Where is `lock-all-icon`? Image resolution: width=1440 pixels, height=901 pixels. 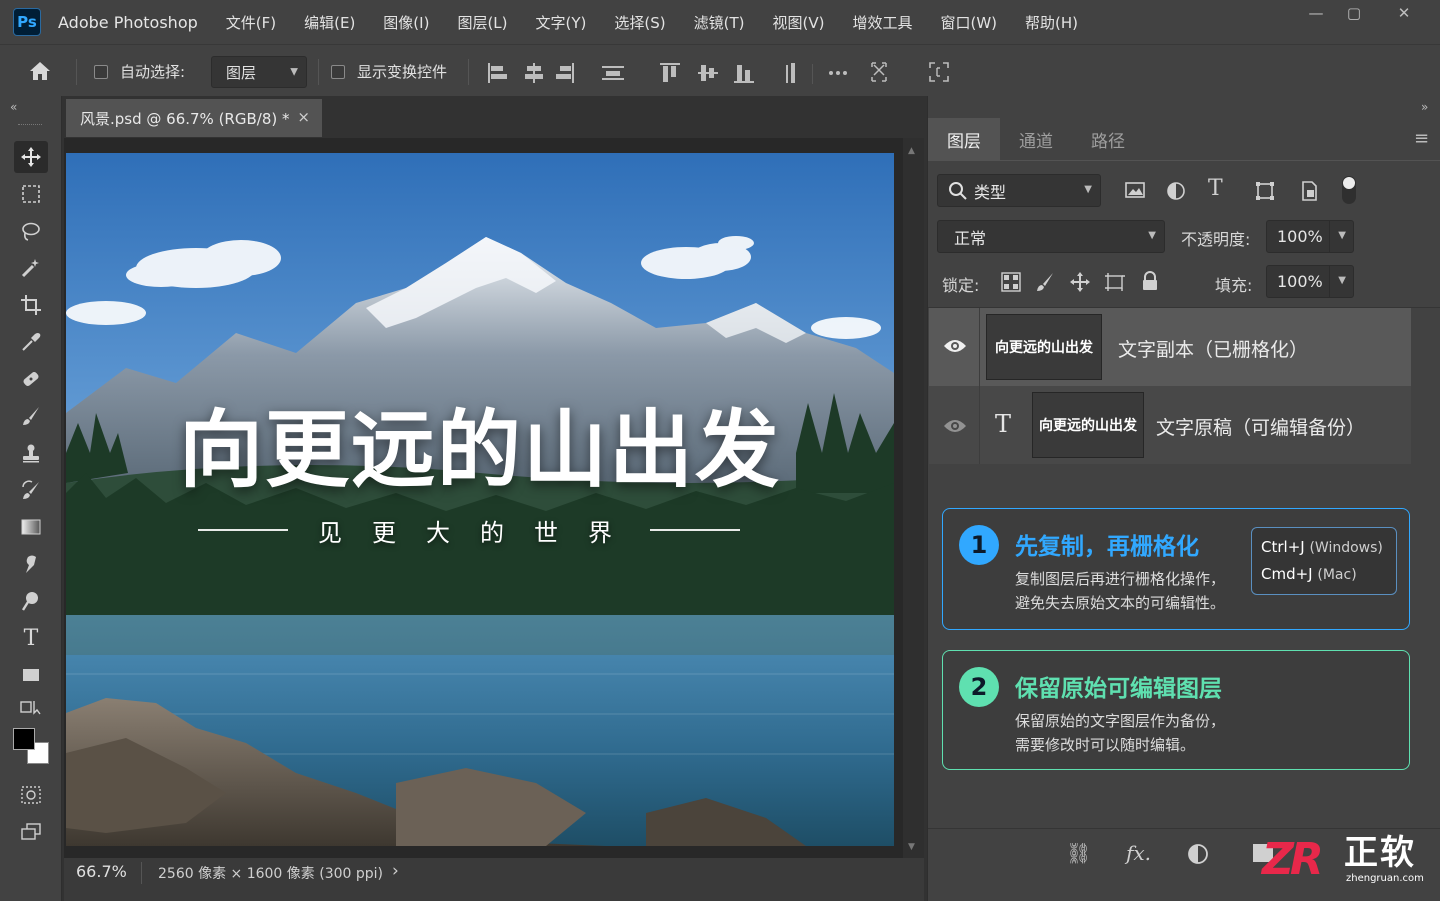
lock-all-icon is located at coordinates (1150, 283).